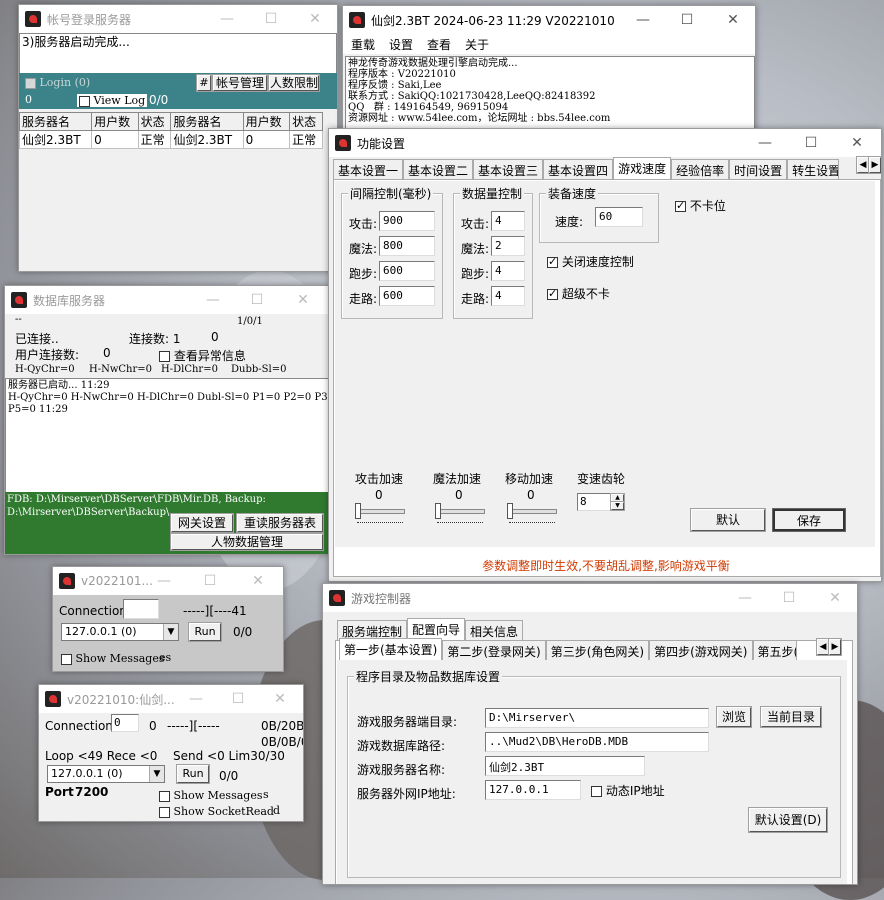 This screenshot has height=900, width=884. I want to click on tab-config-wizard: 配置向导, so click(436, 629).